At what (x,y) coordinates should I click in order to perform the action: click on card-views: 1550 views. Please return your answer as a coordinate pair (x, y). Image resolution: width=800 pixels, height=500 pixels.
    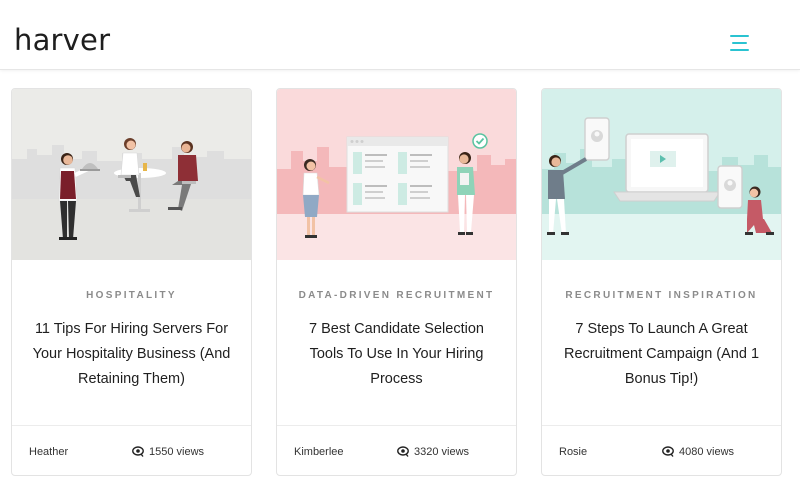
    Looking at the image, I should click on (168, 452).